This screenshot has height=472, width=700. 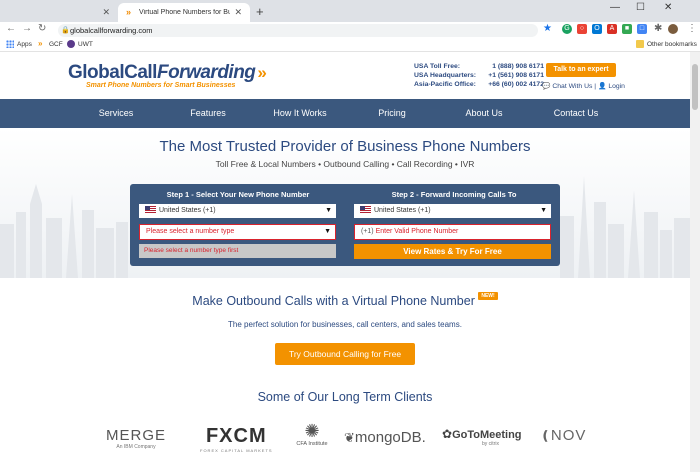 What do you see at coordinates (312, 431) in the screenshot?
I see `cfa-emblem-icon: ✺` at bounding box center [312, 431].